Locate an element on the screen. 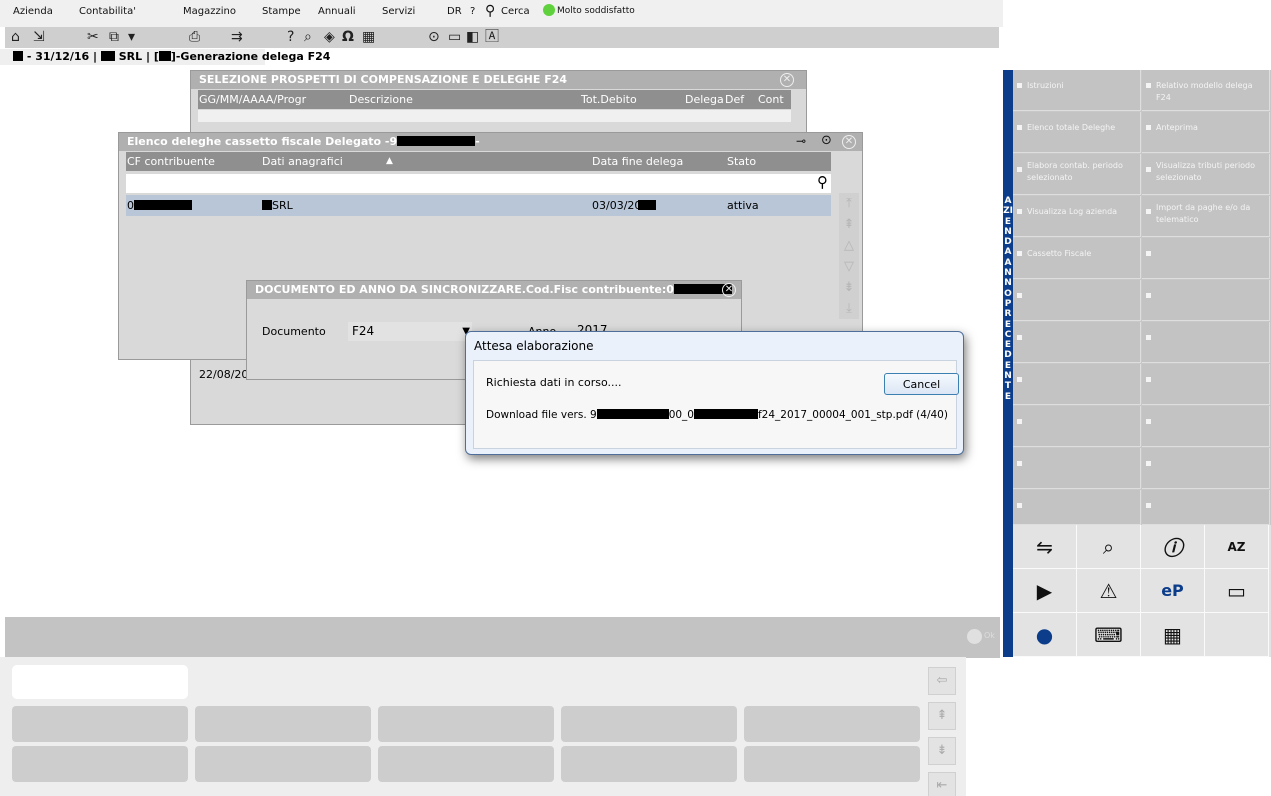 This screenshot has height=796, width=1271. up-icon: △ is located at coordinates (849, 245).